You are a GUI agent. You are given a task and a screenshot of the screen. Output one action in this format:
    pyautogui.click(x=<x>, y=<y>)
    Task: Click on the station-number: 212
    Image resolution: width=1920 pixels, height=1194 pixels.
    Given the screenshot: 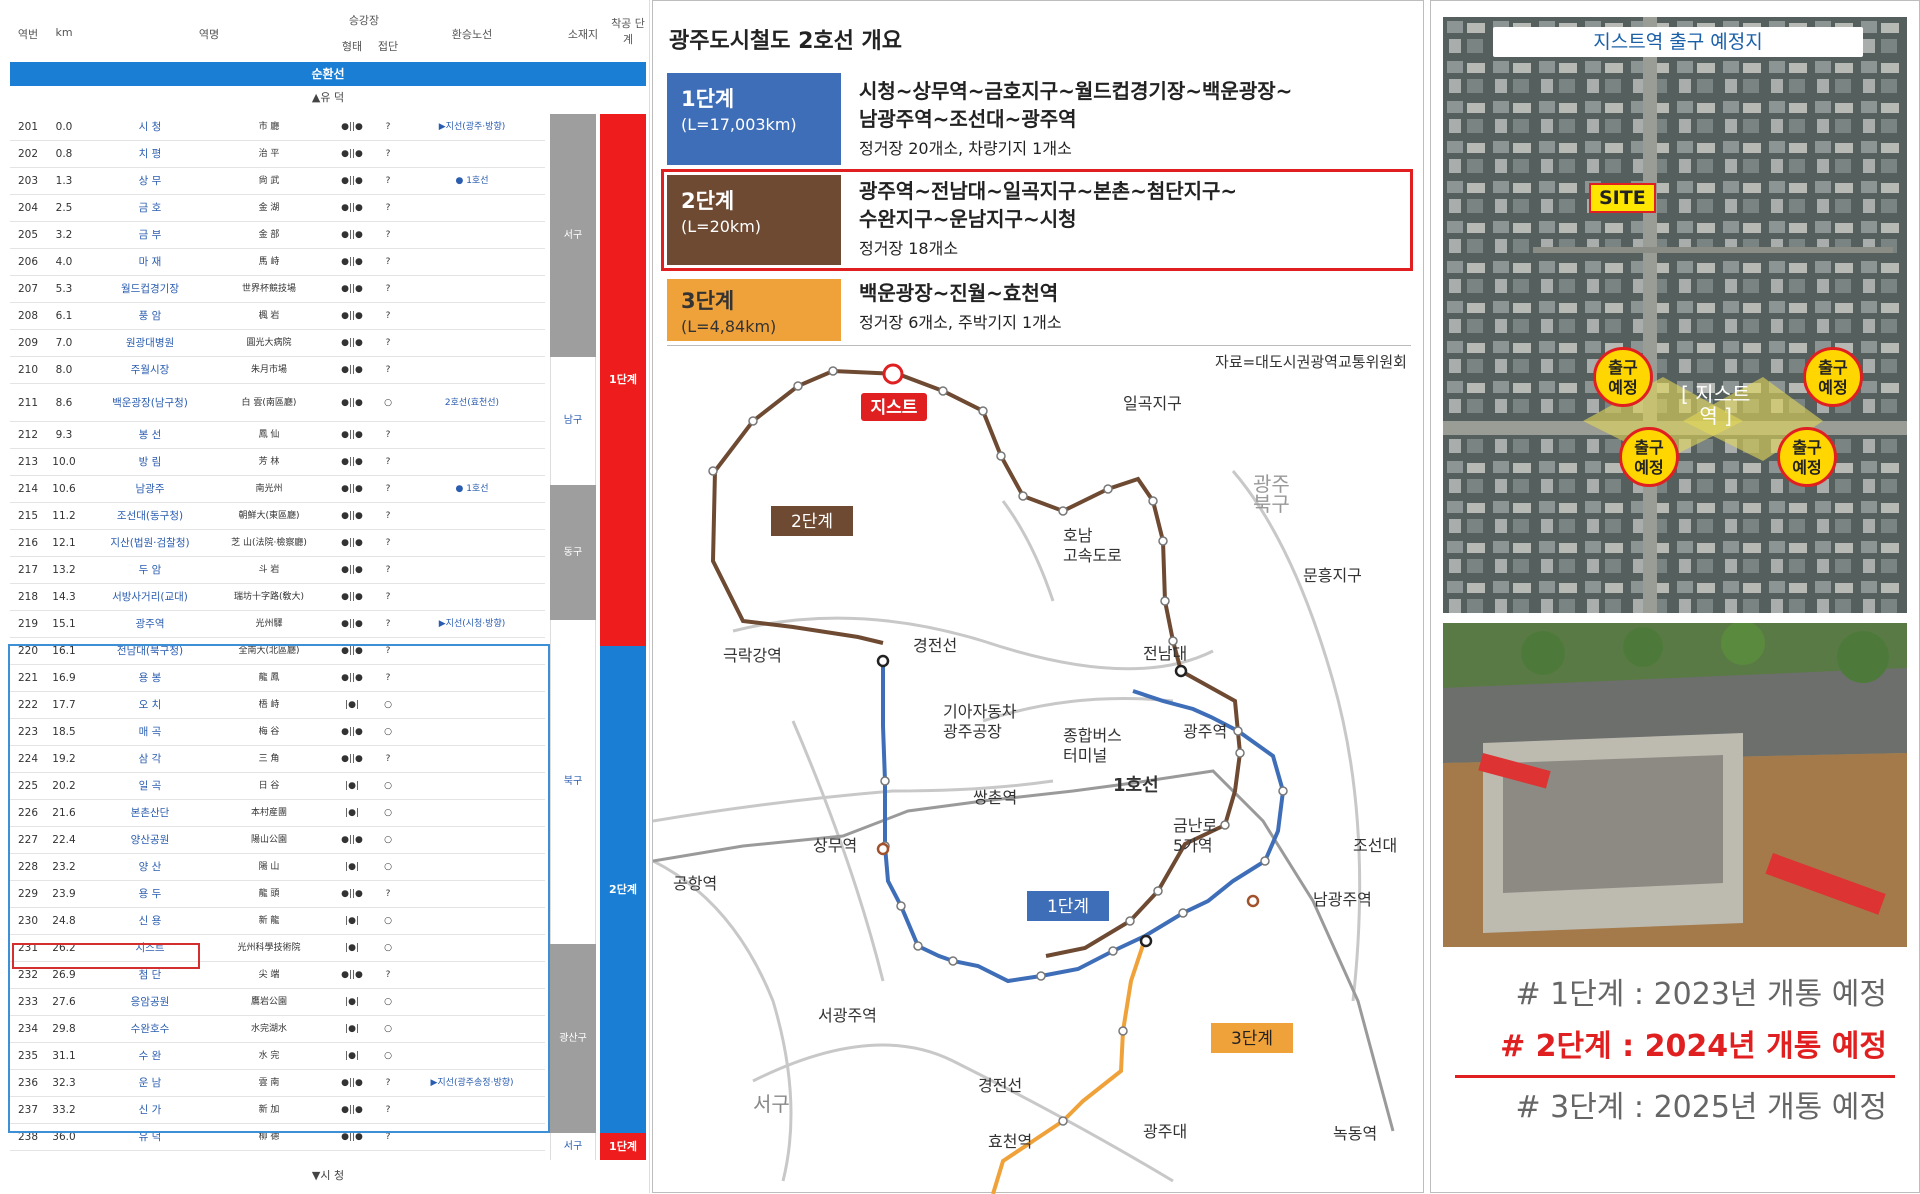 What is the action you would take?
    pyautogui.click(x=28, y=435)
    